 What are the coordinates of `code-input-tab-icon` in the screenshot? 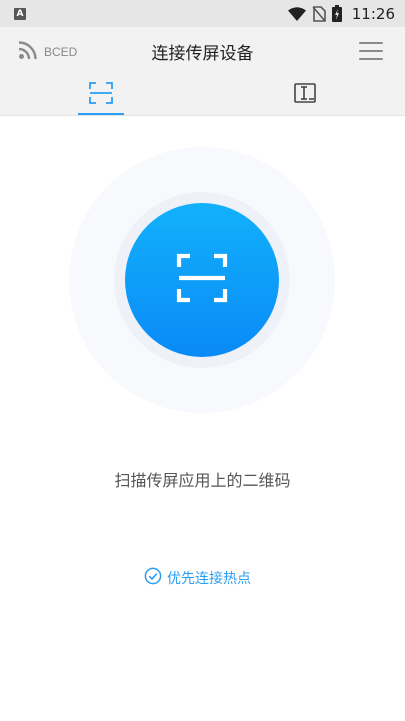 It's located at (305, 95).